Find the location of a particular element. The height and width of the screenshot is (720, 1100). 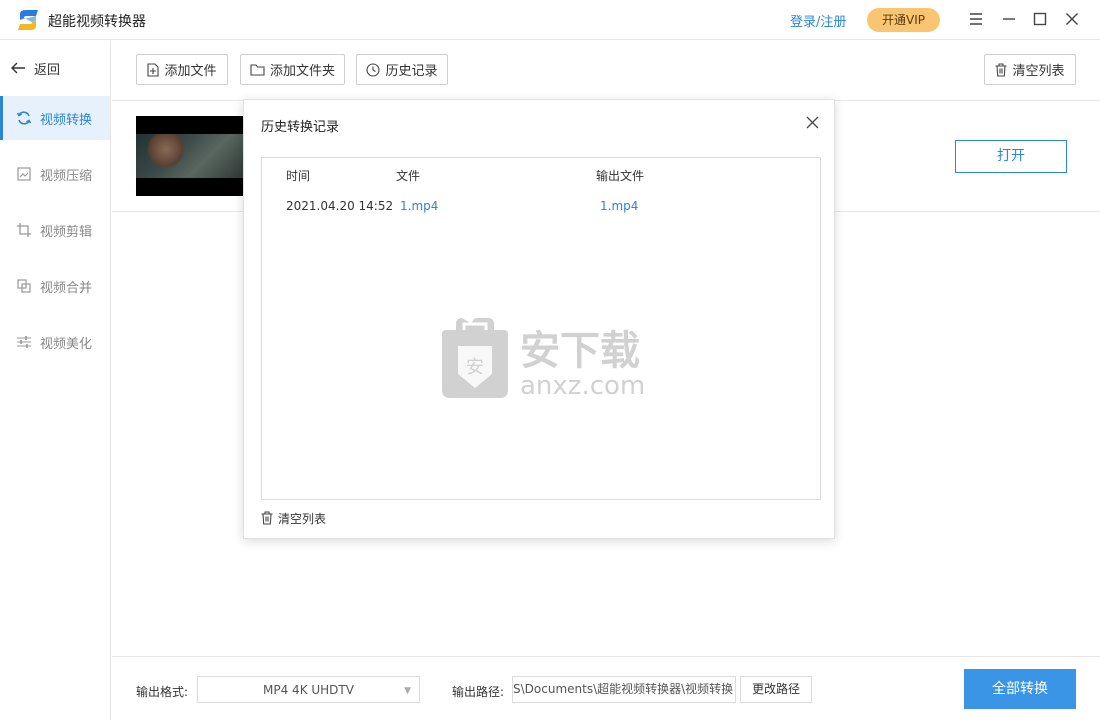

clock-icon is located at coordinates (373, 69).